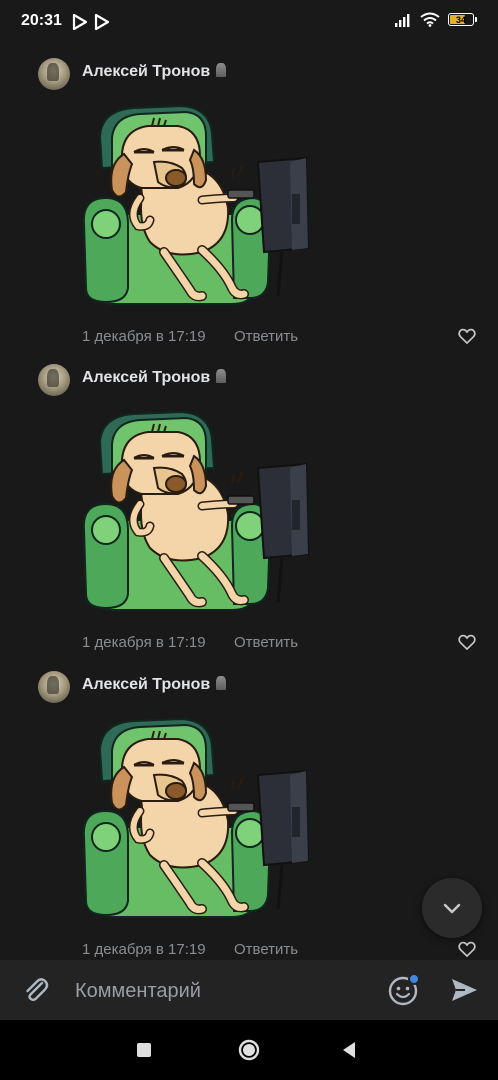  Describe the element at coordinates (349, 1050) in the screenshot. I see `back-icon` at that location.